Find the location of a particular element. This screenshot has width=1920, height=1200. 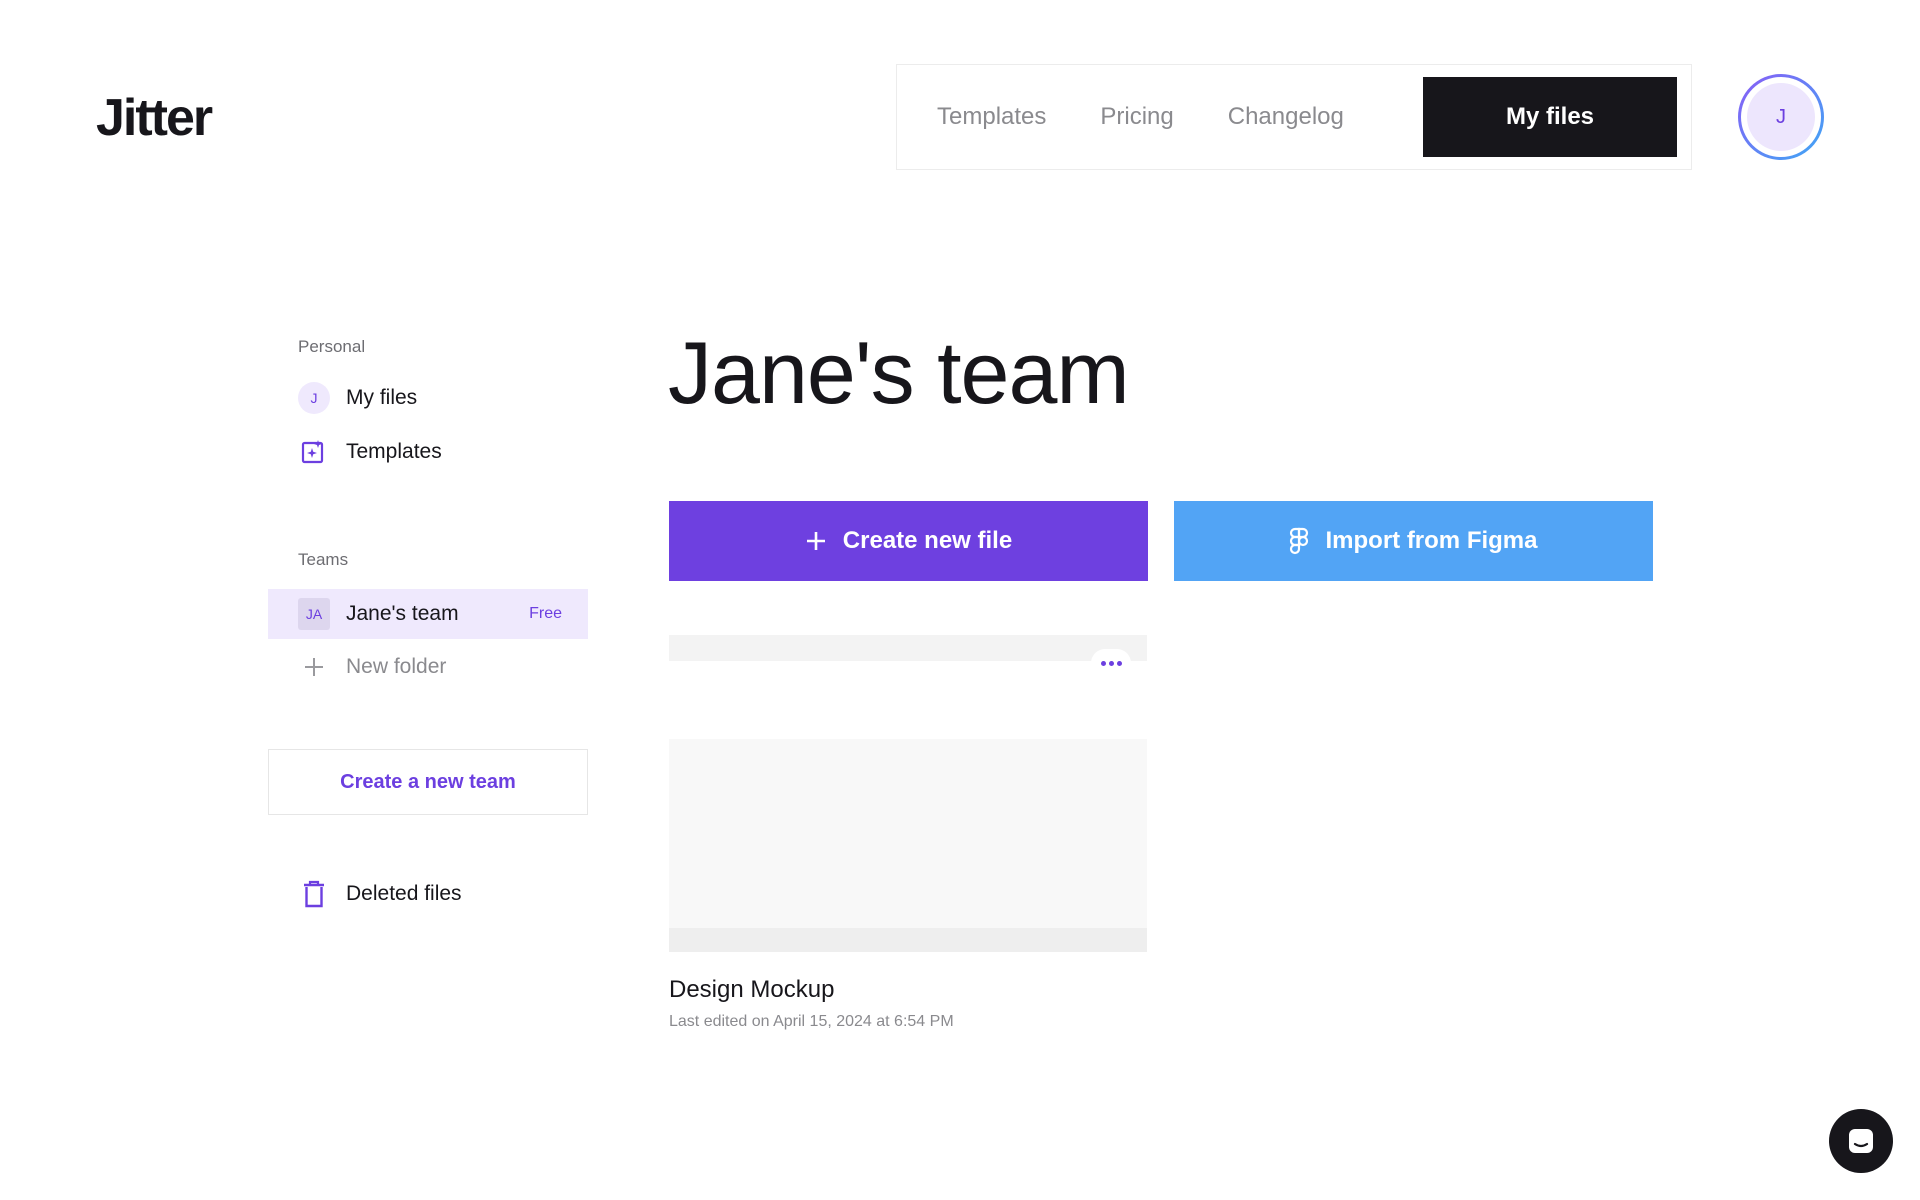

trash-icon is located at coordinates (314, 894).